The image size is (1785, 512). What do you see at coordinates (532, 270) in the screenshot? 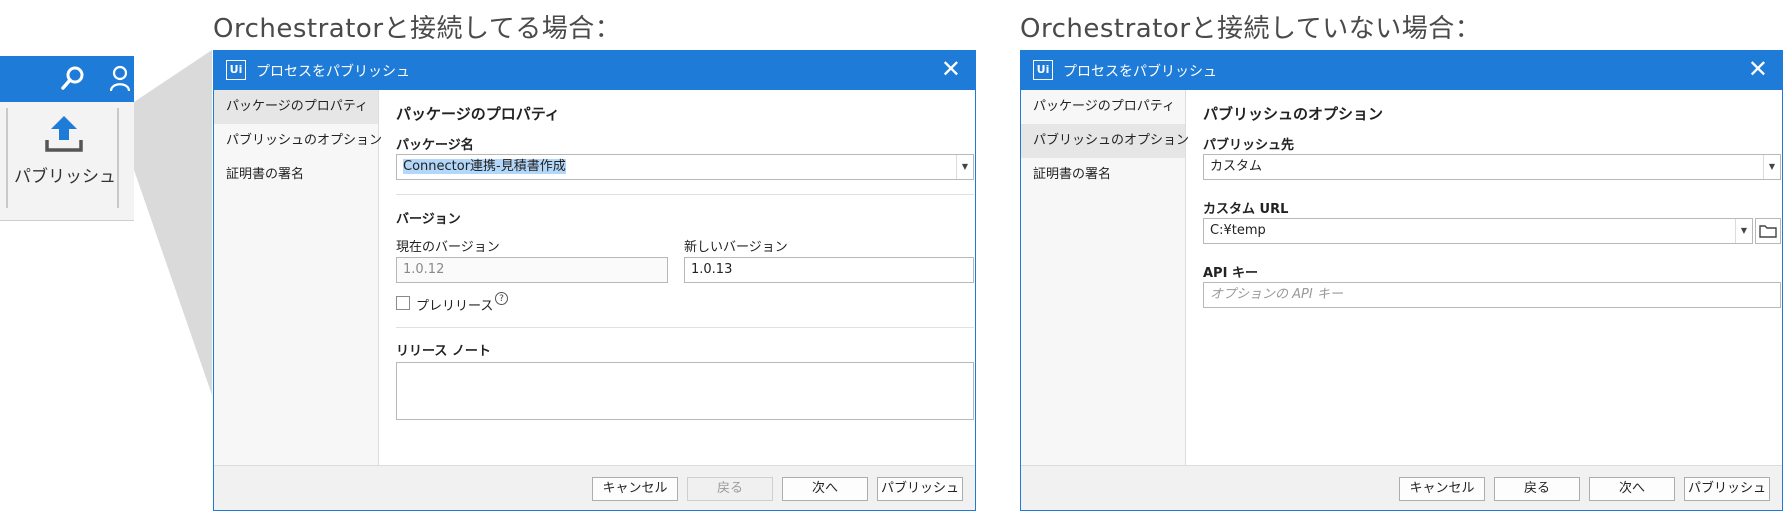
I see `current-version-field: 1.0.12` at bounding box center [532, 270].